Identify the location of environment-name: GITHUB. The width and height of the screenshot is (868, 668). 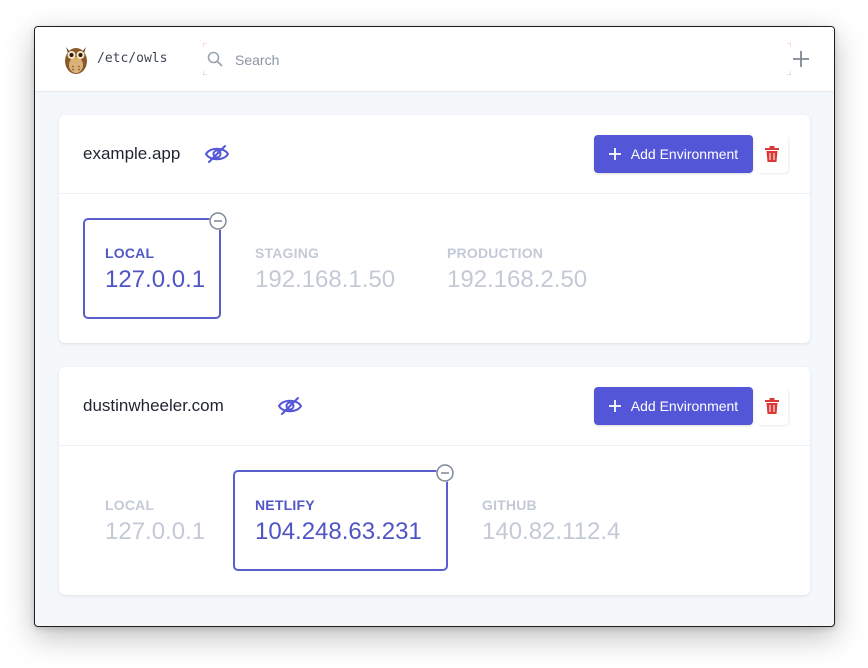
(509, 505).